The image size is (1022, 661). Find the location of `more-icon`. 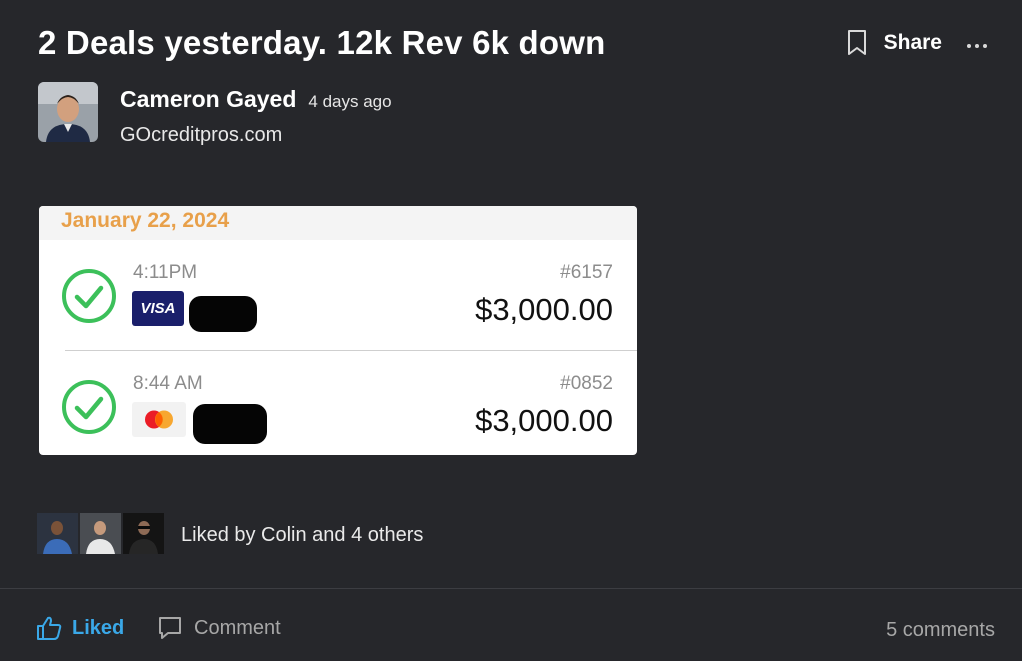

more-icon is located at coordinates (977, 43).